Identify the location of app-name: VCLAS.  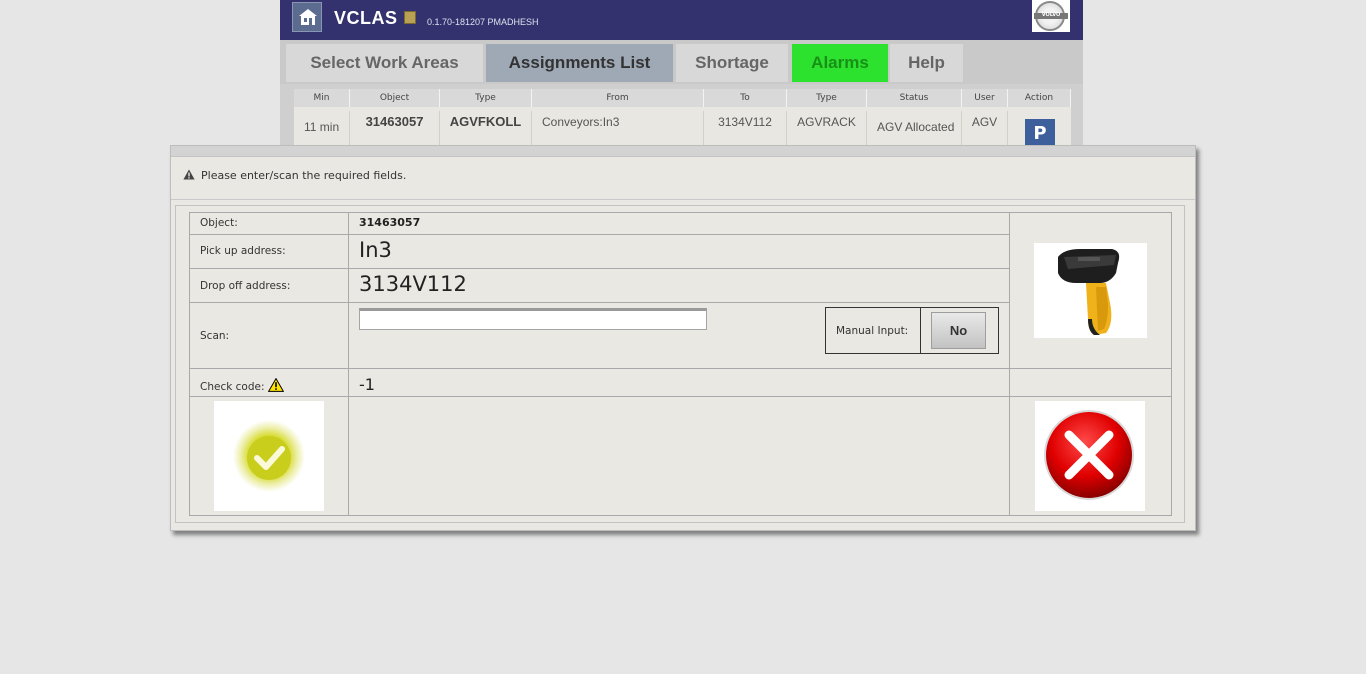
(366, 18).